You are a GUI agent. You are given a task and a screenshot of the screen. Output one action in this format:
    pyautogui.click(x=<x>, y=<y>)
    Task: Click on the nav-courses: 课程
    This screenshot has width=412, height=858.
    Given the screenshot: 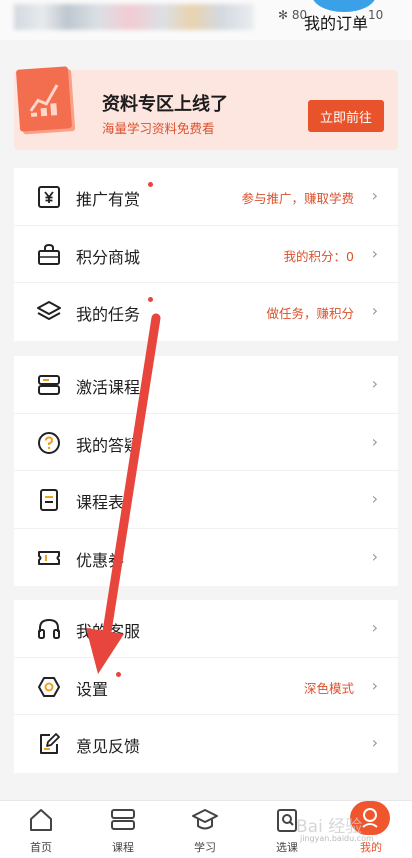 What is the action you would take?
    pyautogui.click(x=123, y=829)
    